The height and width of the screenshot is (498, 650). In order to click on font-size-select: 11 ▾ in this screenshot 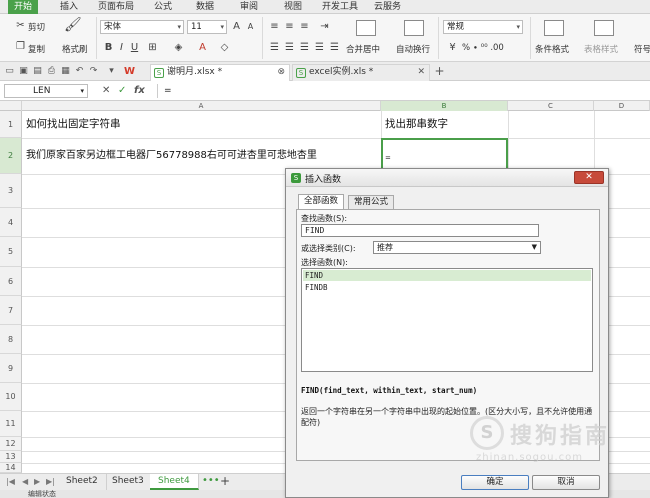, I will do `click(207, 27)`.